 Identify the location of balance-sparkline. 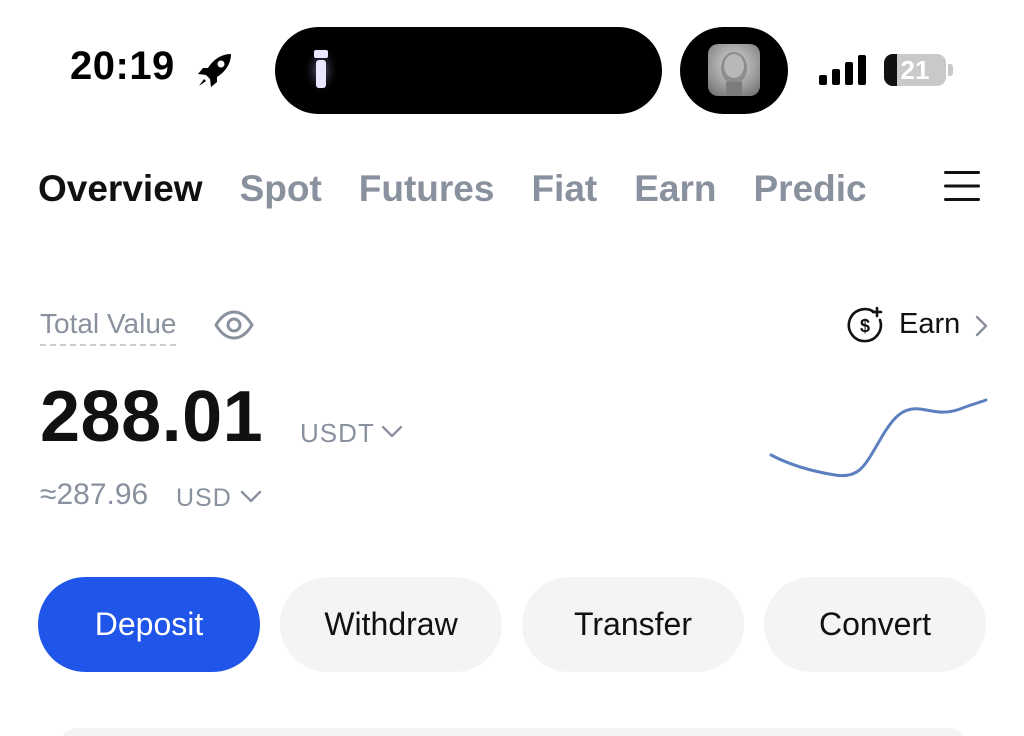
(878, 438).